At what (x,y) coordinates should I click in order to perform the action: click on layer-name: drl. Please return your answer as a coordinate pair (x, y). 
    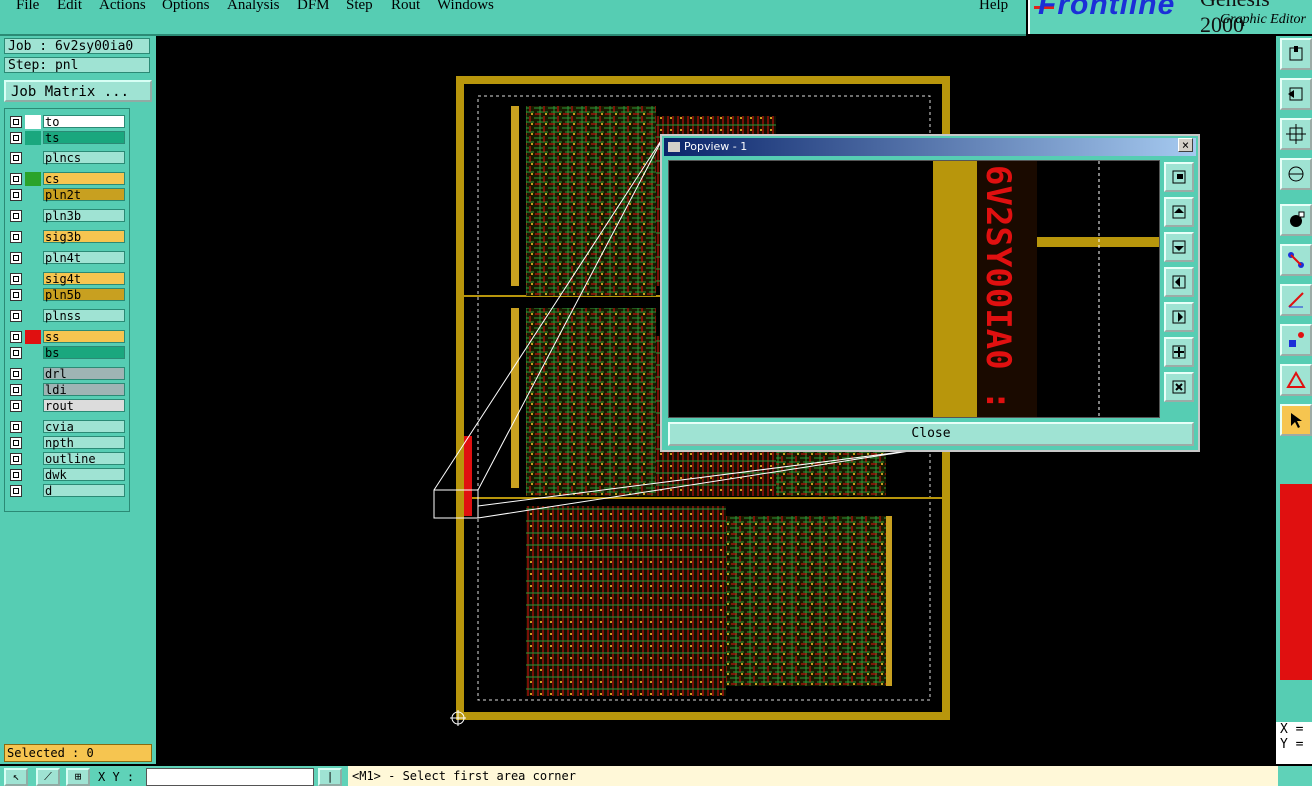
    Looking at the image, I should click on (84, 373).